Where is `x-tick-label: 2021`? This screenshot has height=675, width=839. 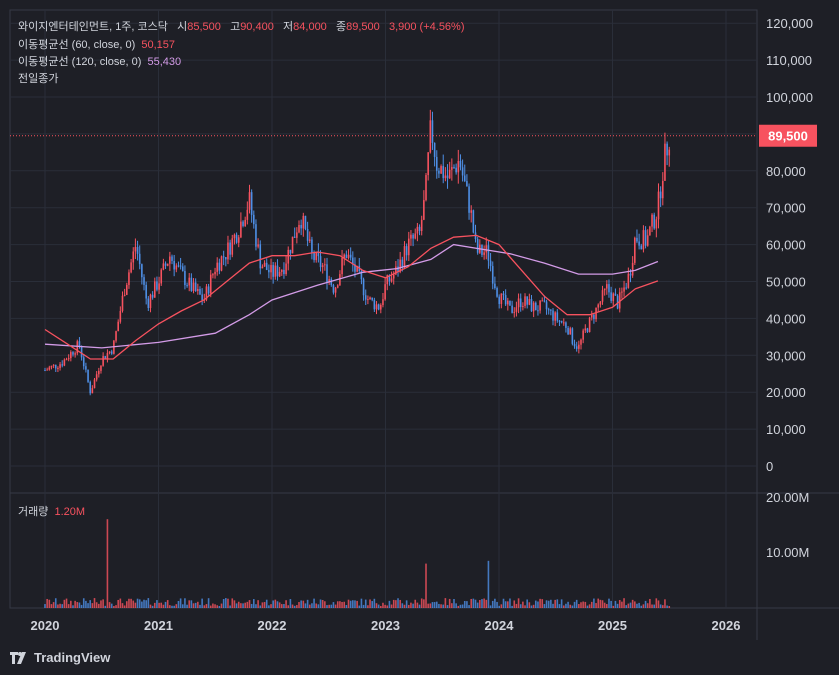 x-tick-label: 2021 is located at coordinates (158, 625).